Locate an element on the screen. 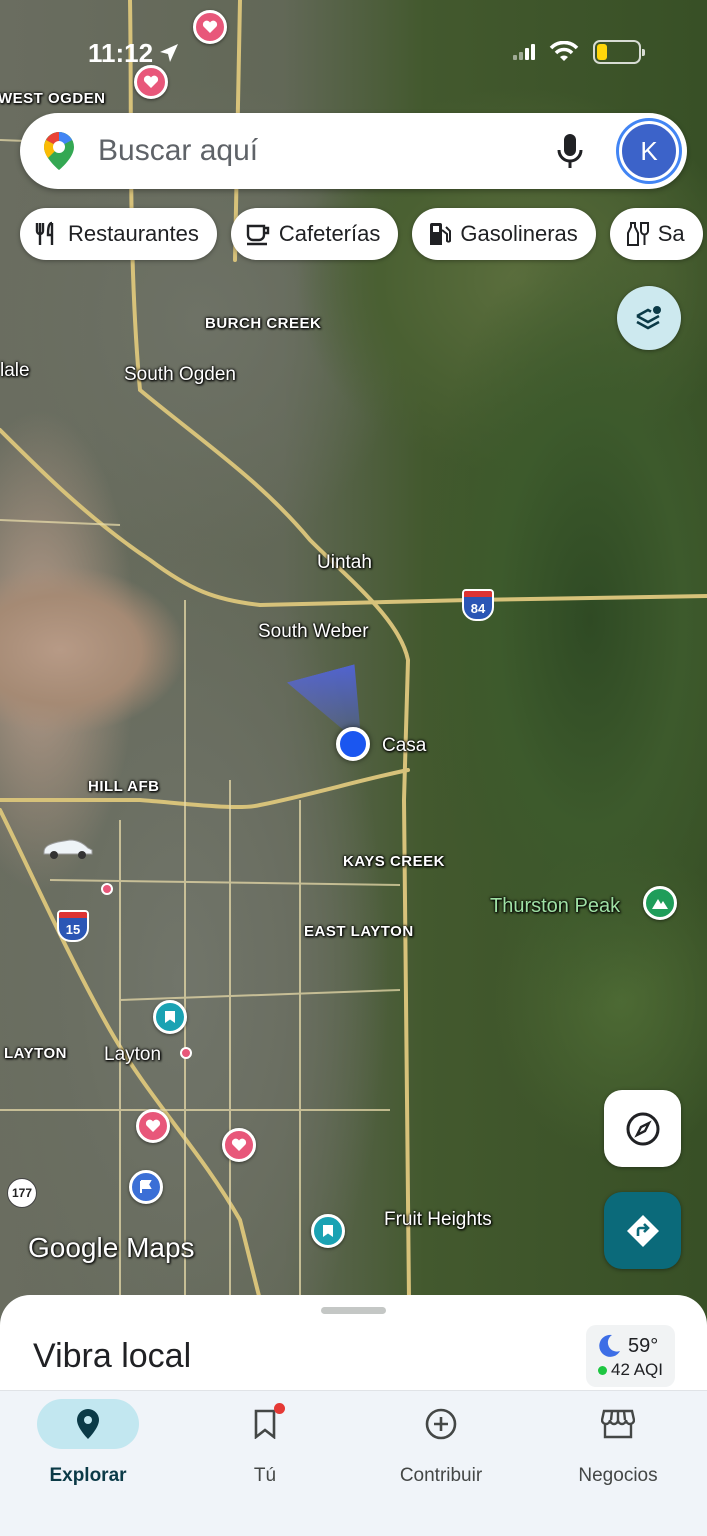  peak-pin is located at coordinates (660, 903).